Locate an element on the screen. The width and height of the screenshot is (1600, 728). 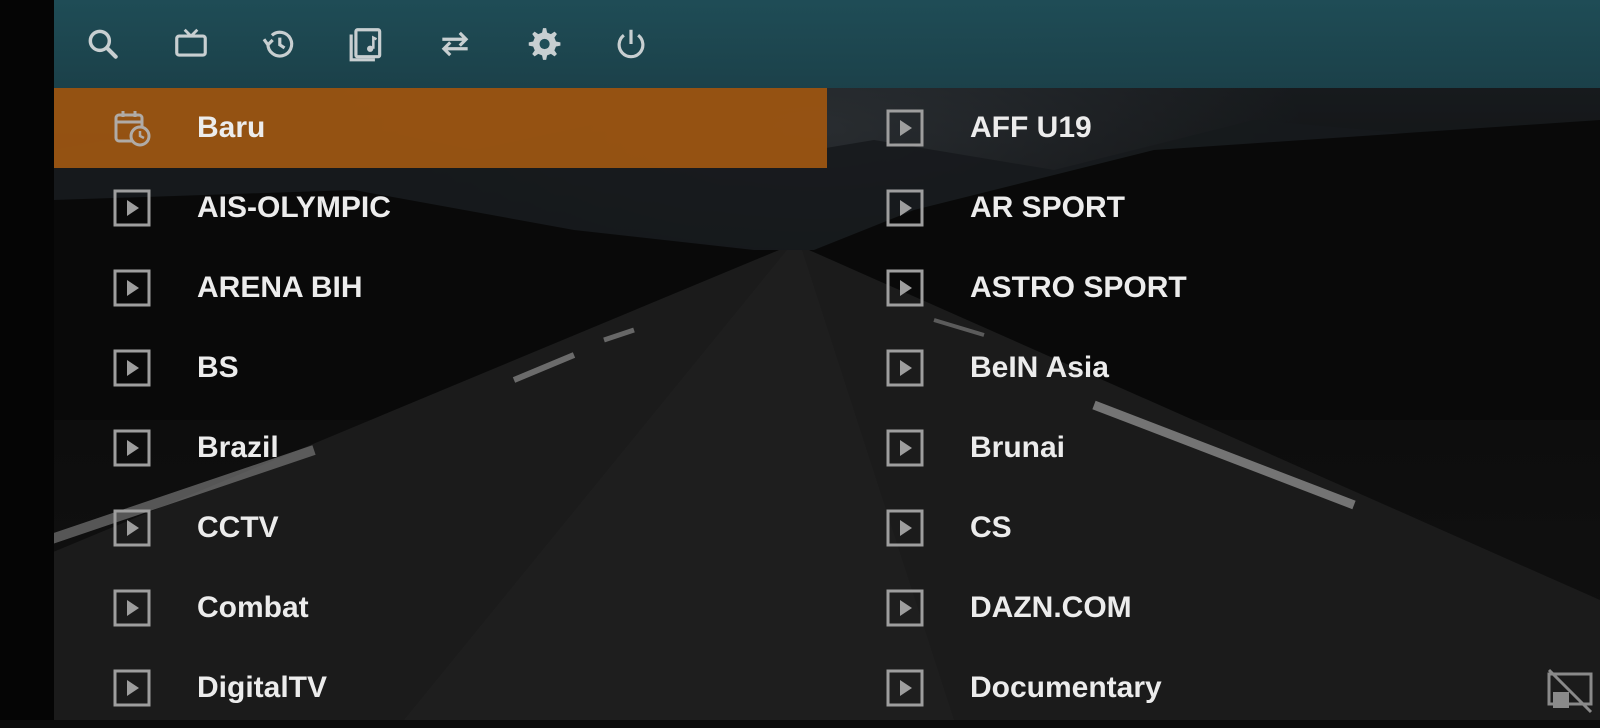
category-item-bein-asia: BeIN Asia is located at coordinates (1177, 368).